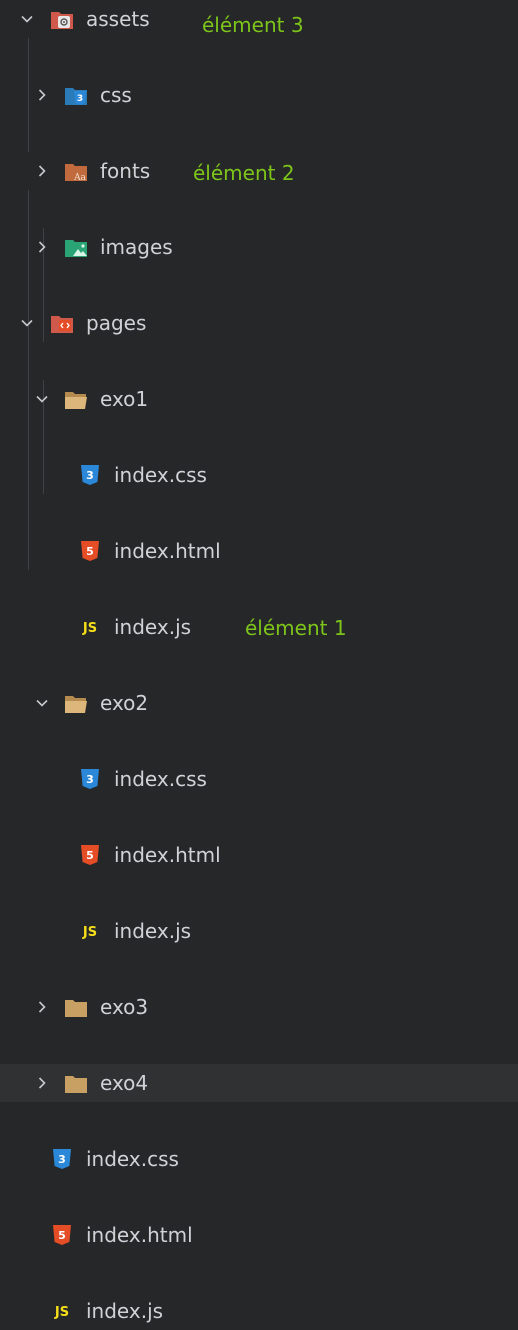 The height and width of the screenshot is (1330, 518). Describe the element at coordinates (259, 855) in the screenshot. I see `file-row-exo2-html: 5 index.html` at that location.